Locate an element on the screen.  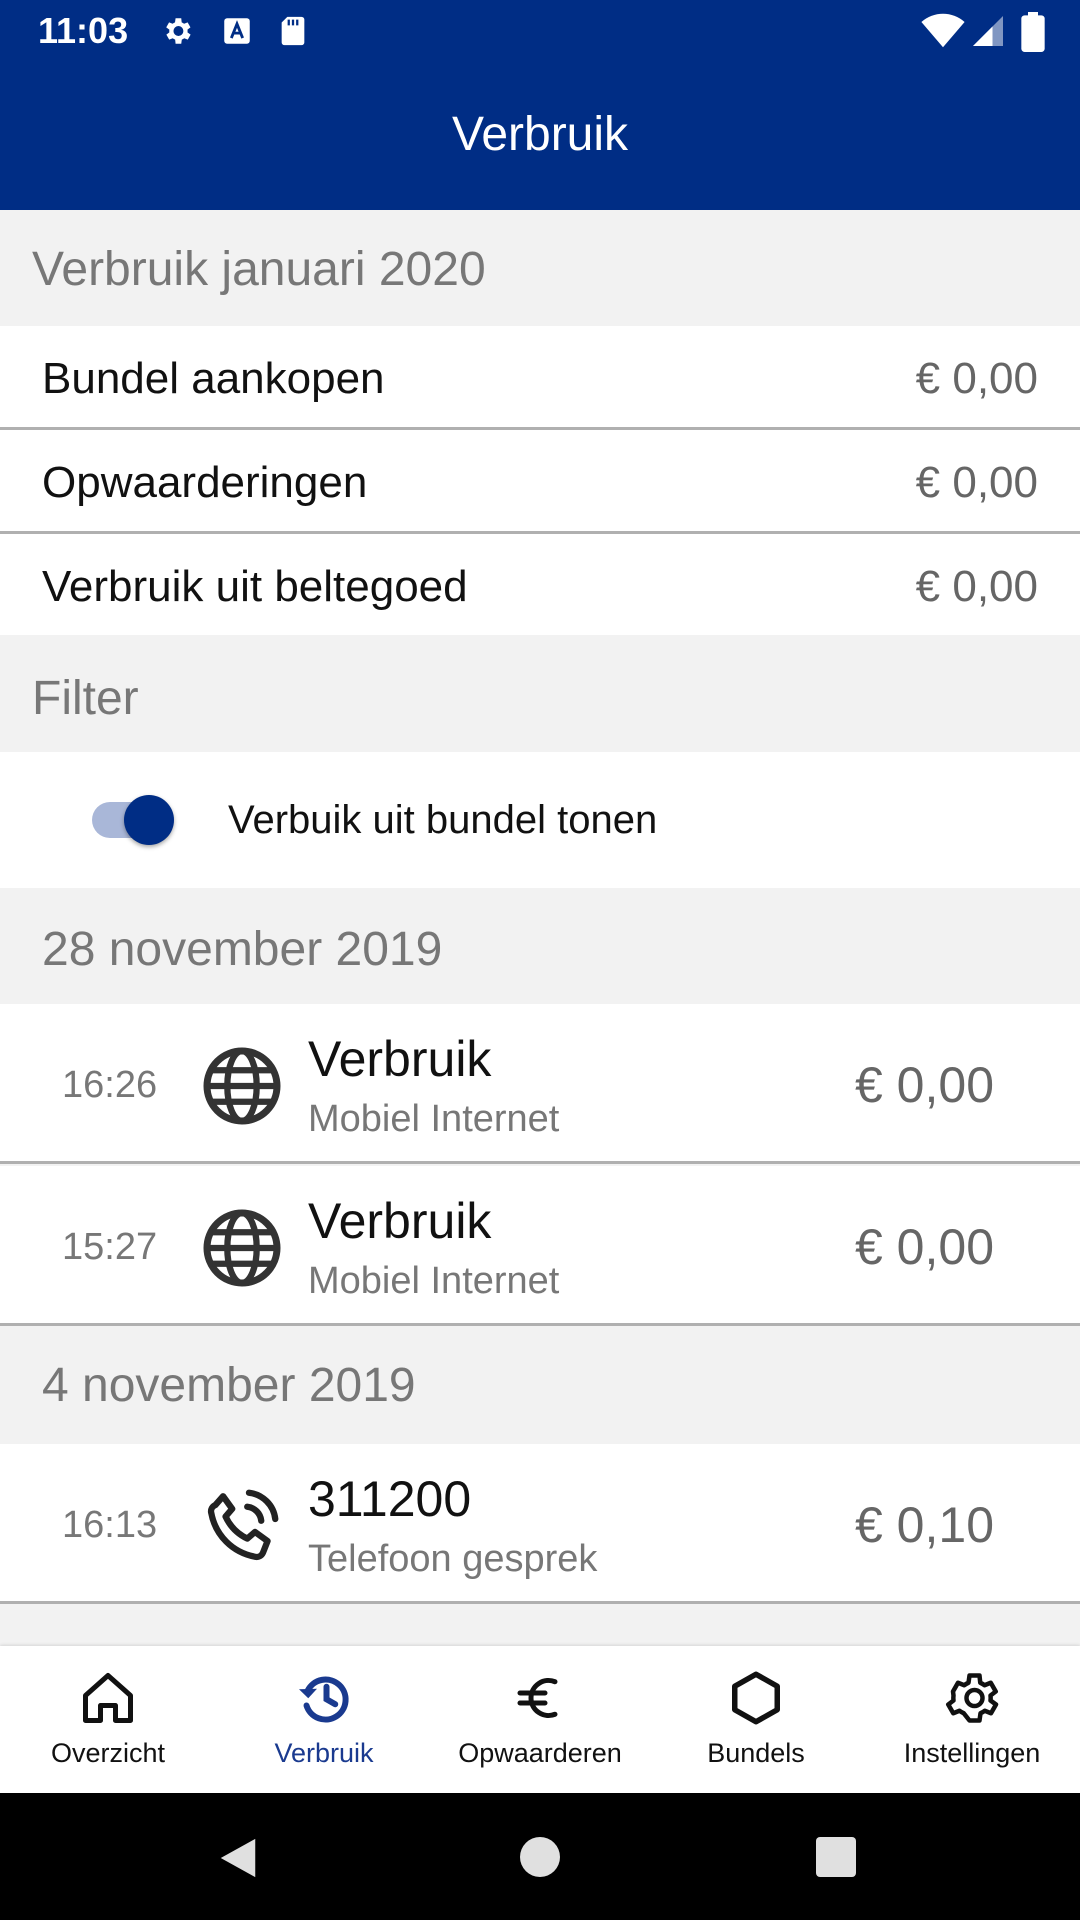
nav-item-opwaarderen: Opwaarderen is located at coordinates (540, 1719).